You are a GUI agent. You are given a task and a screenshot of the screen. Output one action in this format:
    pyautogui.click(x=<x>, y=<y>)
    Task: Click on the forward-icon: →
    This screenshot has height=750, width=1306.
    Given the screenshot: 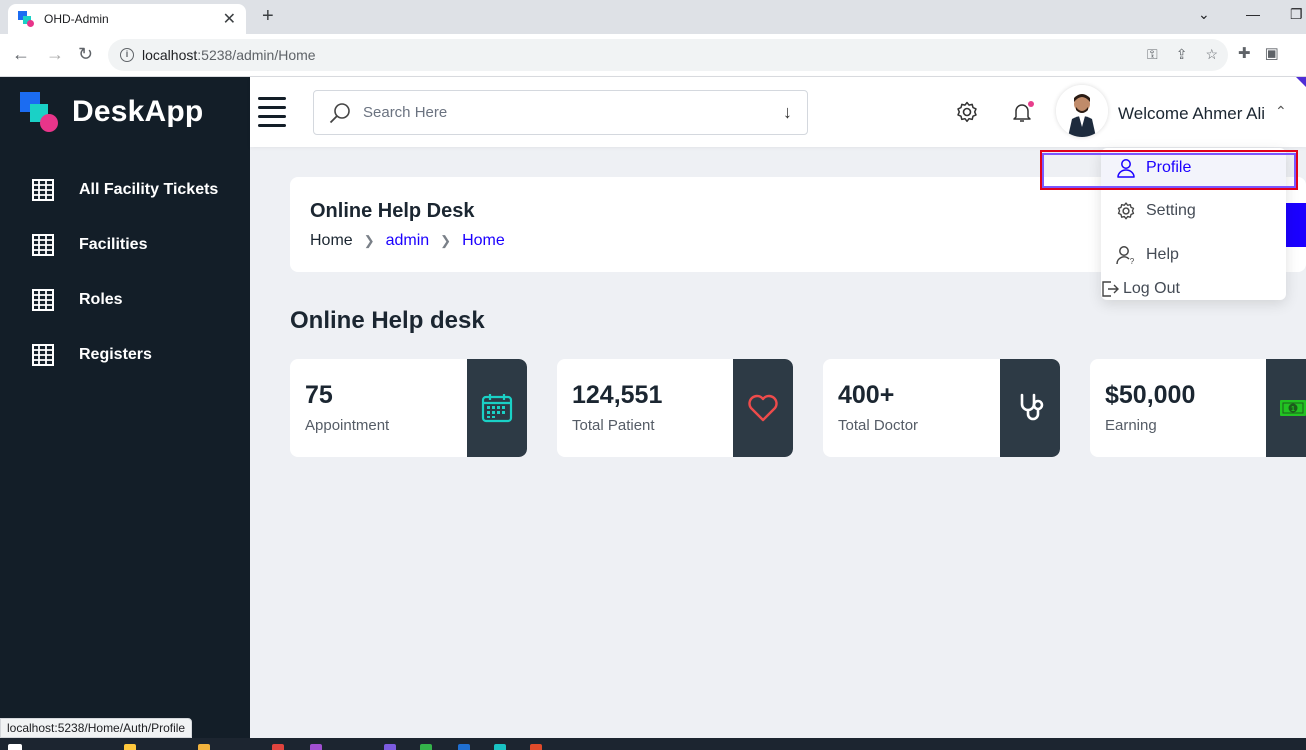 What is the action you would take?
    pyautogui.click(x=55, y=54)
    